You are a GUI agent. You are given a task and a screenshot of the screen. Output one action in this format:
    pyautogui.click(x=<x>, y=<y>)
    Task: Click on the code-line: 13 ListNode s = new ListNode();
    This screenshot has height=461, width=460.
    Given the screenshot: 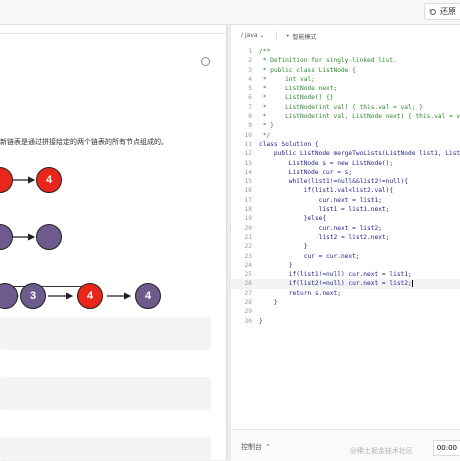 What is the action you would take?
    pyautogui.click(x=345, y=163)
    